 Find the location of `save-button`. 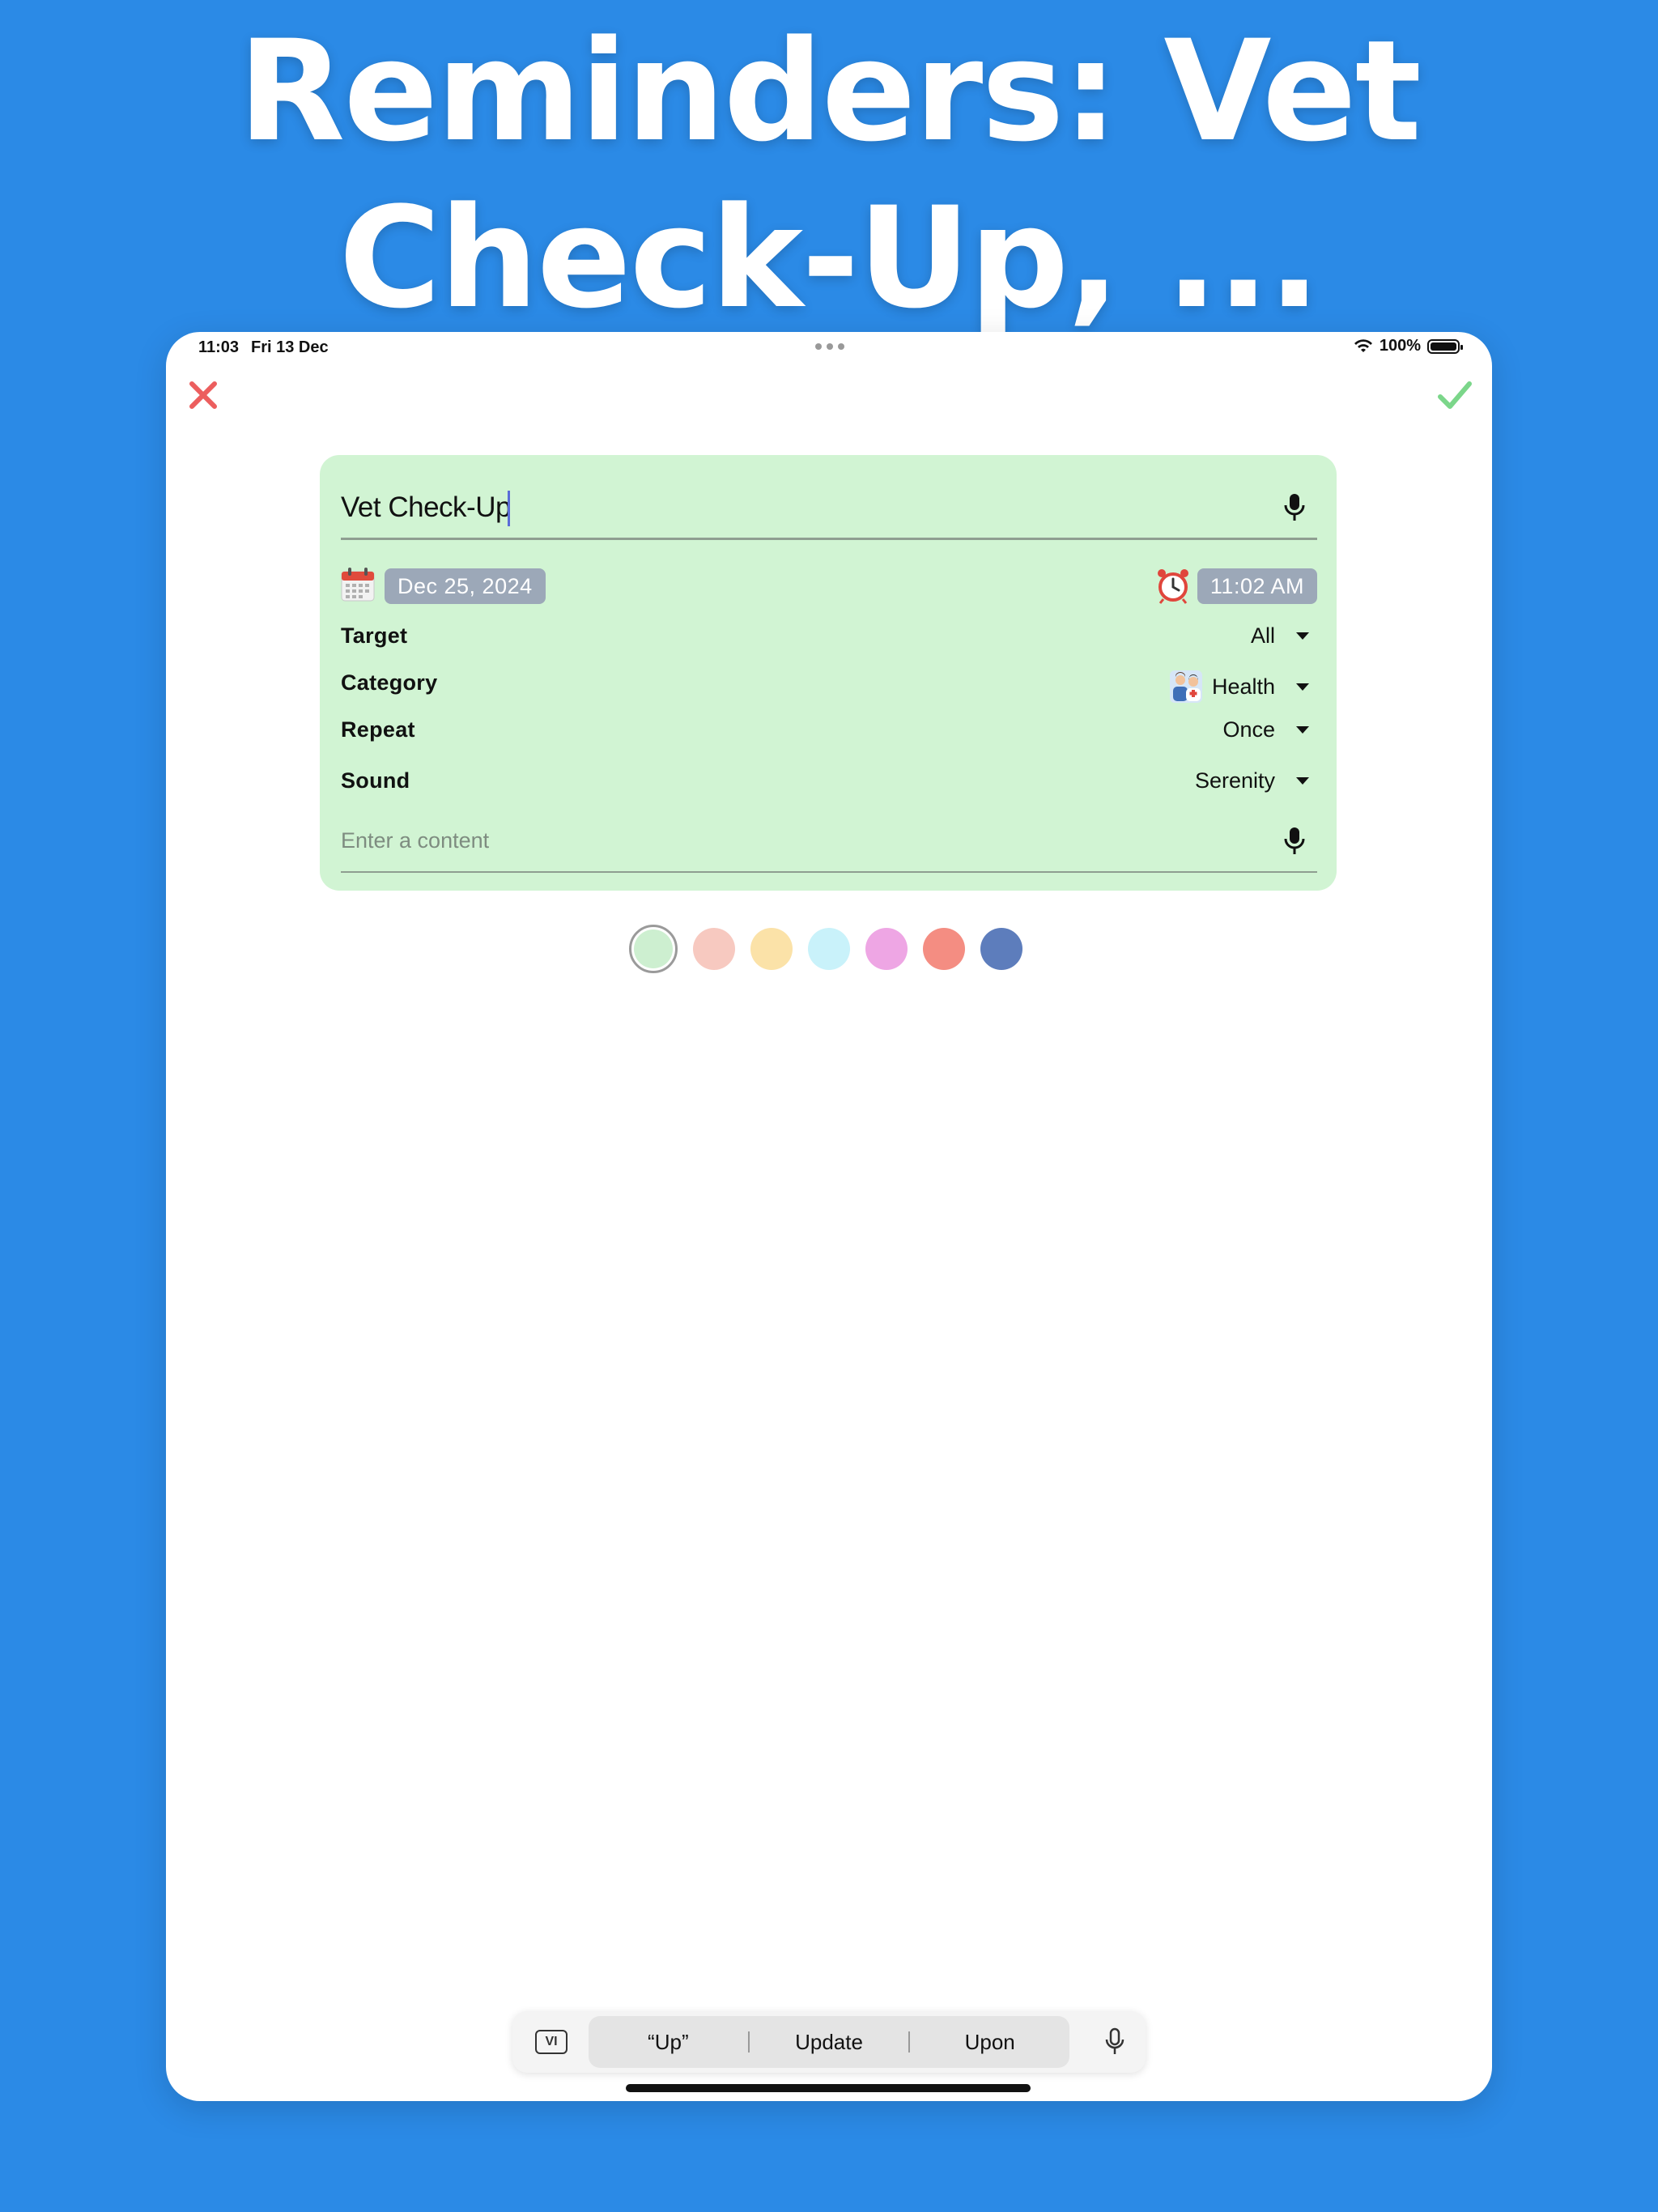

save-button is located at coordinates (1454, 395).